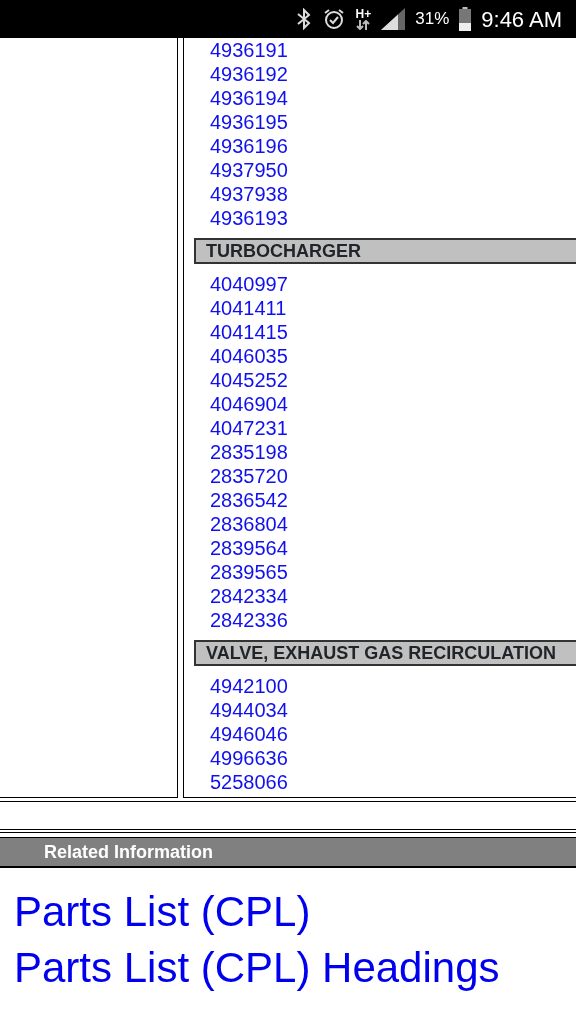 The height and width of the screenshot is (1024, 576). What do you see at coordinates (385, 653) in the screenshot?
I see `section-heading: VALVE, EXHAUST GAS RECIRCULATION` at bounding box center [385, 653].